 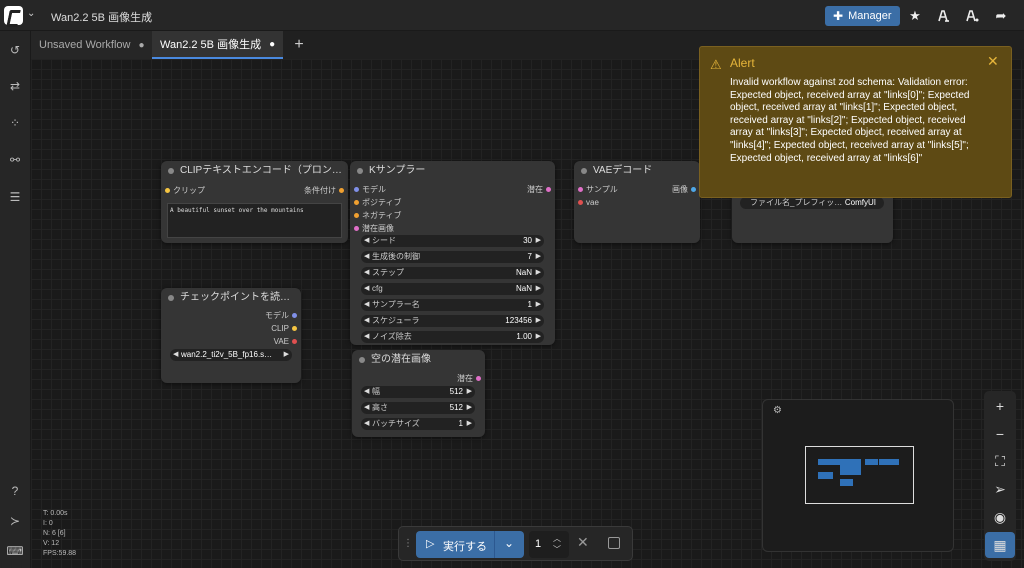 What do you see at coordinates (299, 45) in the screenshot?
I see `new-tab-plus-icon: +` at bounding box center [299, 45].